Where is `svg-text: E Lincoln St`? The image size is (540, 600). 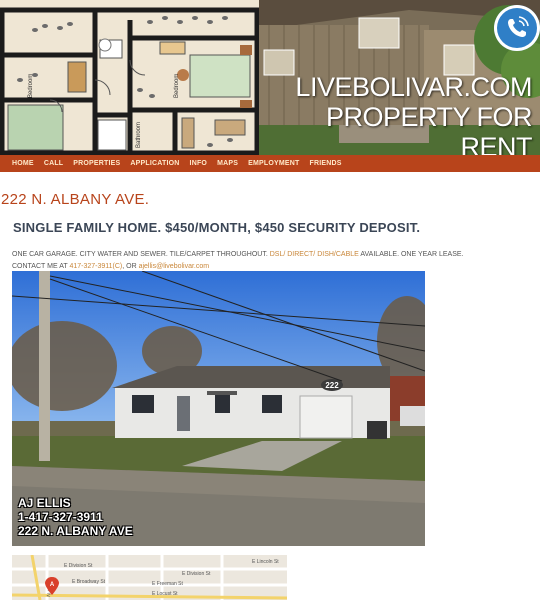 svg-text: E Lincoln St is located at coordinates (265, 562).